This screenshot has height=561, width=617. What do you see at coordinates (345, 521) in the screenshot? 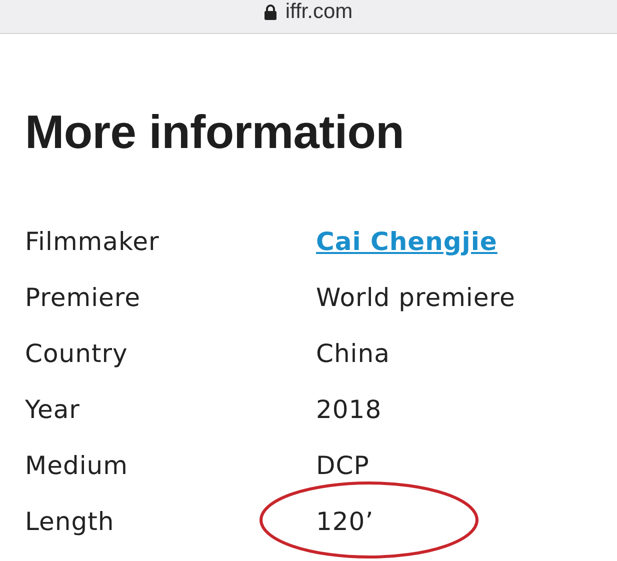
I see `detail-value: 120’` at bounding box center [345, 521].